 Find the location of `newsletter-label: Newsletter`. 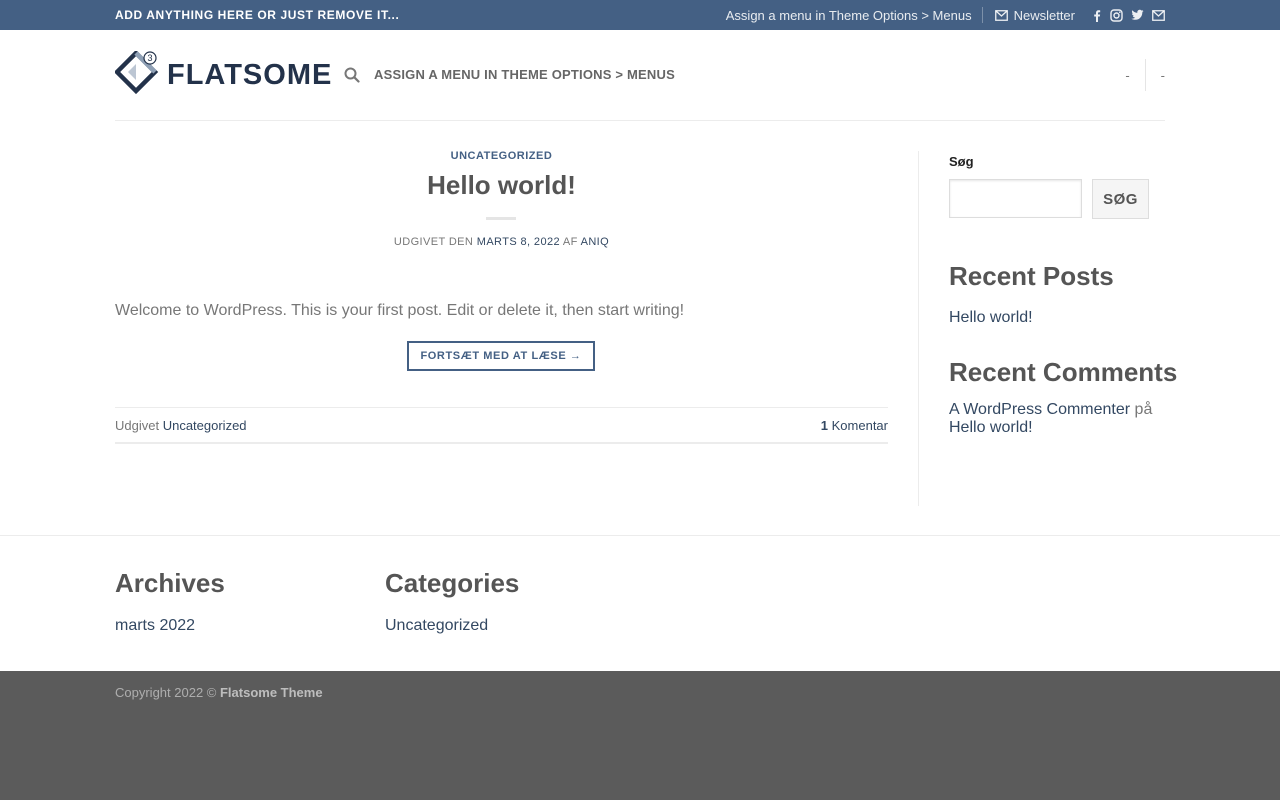

newsletter-label: Newsletter is located at coordinates (1044, 15).